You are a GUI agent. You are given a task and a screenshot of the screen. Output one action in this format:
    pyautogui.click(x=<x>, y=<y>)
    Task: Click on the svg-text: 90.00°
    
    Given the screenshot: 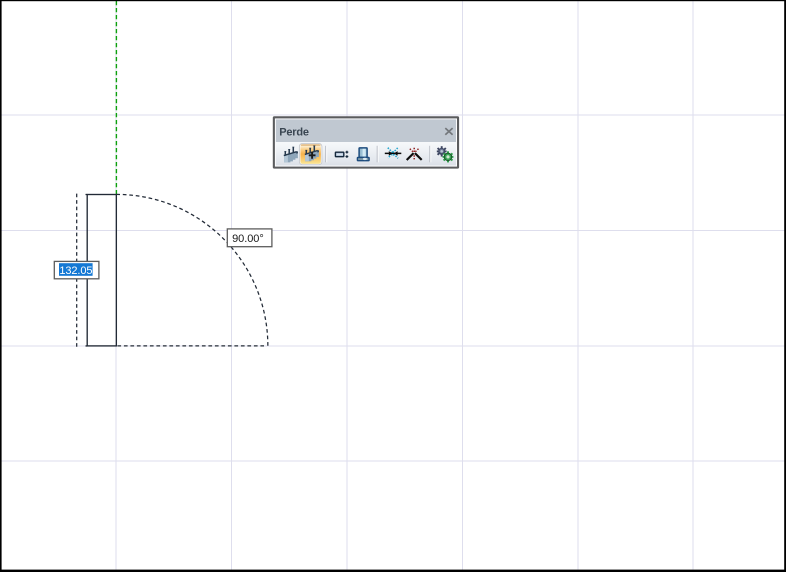 What is the action you would take?
    pyautogui.click(x=248, y=239)
    